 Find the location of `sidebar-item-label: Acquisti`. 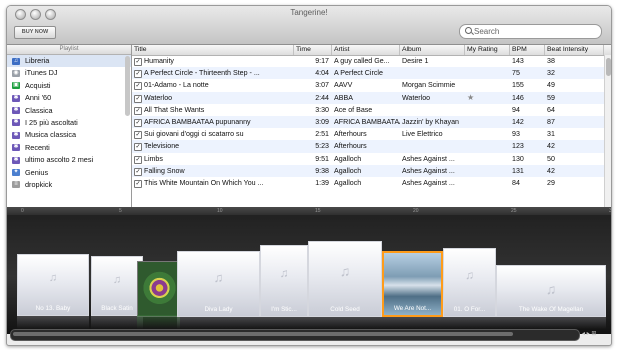

sidebar-item-label: Acquisti is located at coordinates (38, 85).